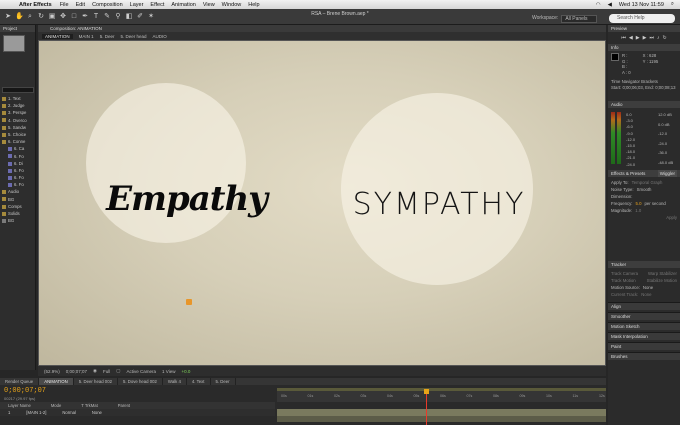 Image resolution: width=680 pixels, height=425 pixels. What do you see at coordinates (140, 17) in the screenshot?
I see `roto-brush-tool-icon: ✐` at bounding box center [140, 17].